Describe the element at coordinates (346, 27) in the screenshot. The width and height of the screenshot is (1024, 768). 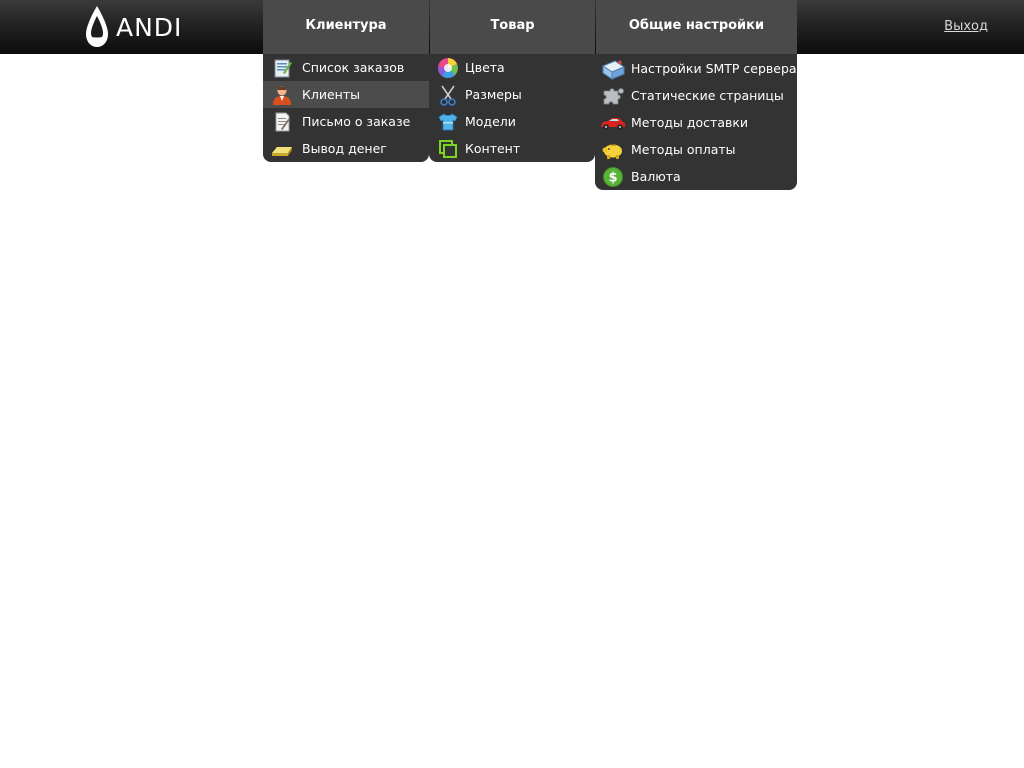
I see `tab-clientele: Клиентура` at that location.